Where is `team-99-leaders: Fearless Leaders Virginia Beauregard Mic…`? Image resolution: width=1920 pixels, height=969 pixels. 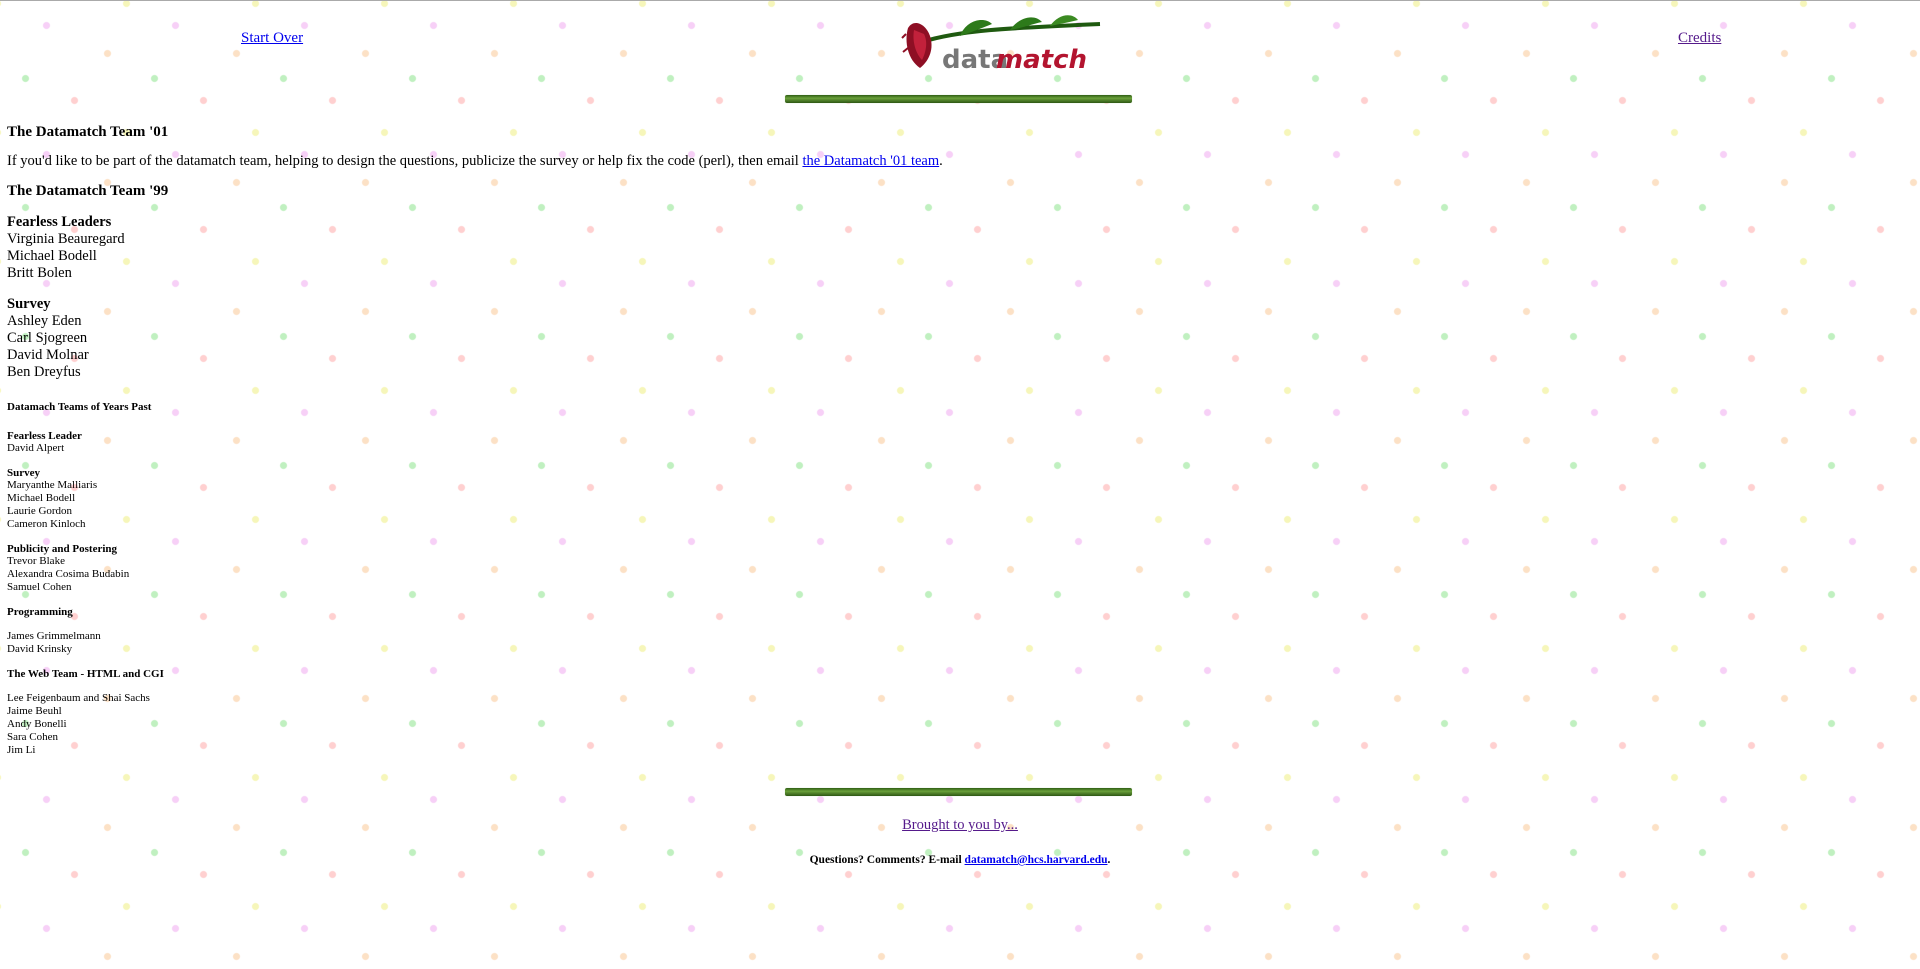
team-99-leaders: Fearless Leaders Virginia Beauregard Mic… is located at coordinates (957, 248).